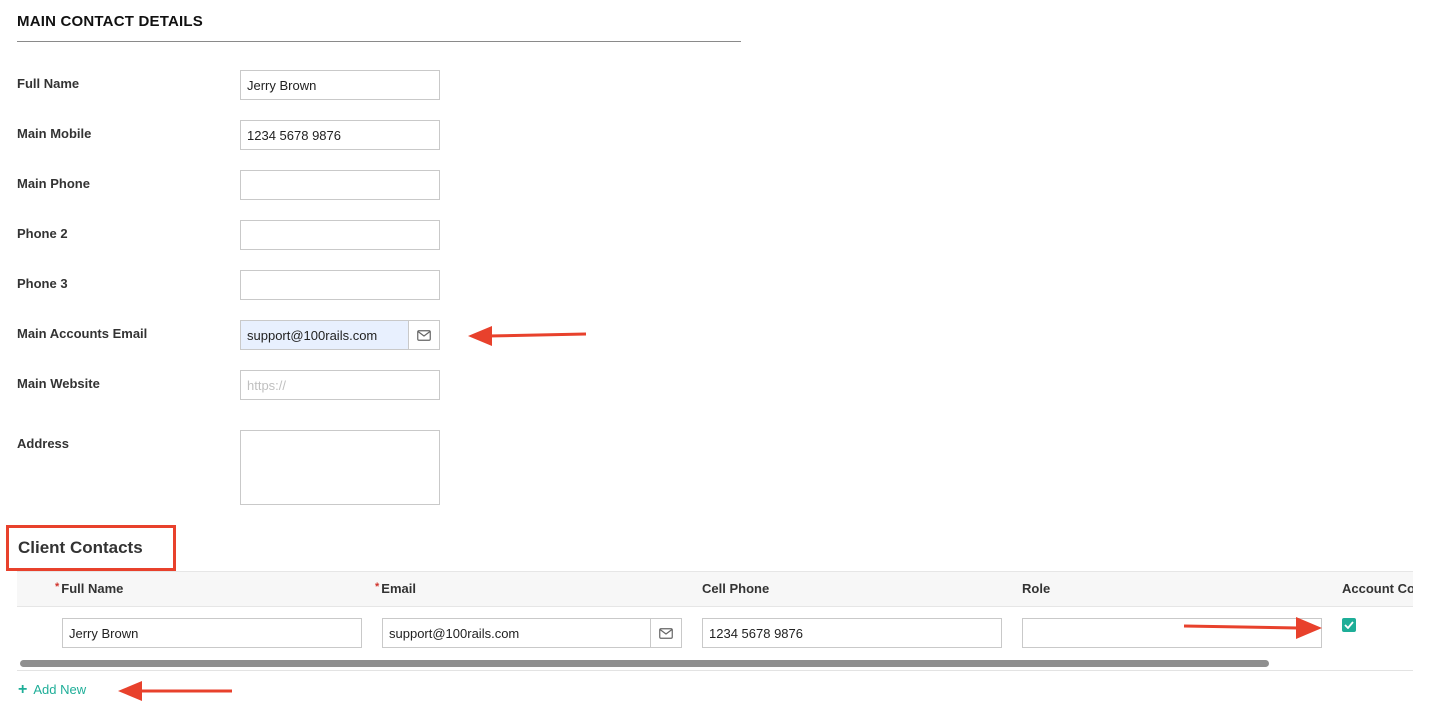 The image size is (1434, 719). Describe the element at coordinates (1377, 588) in the screenshot. I see `col-header-account-contact: Account Con` at that location.